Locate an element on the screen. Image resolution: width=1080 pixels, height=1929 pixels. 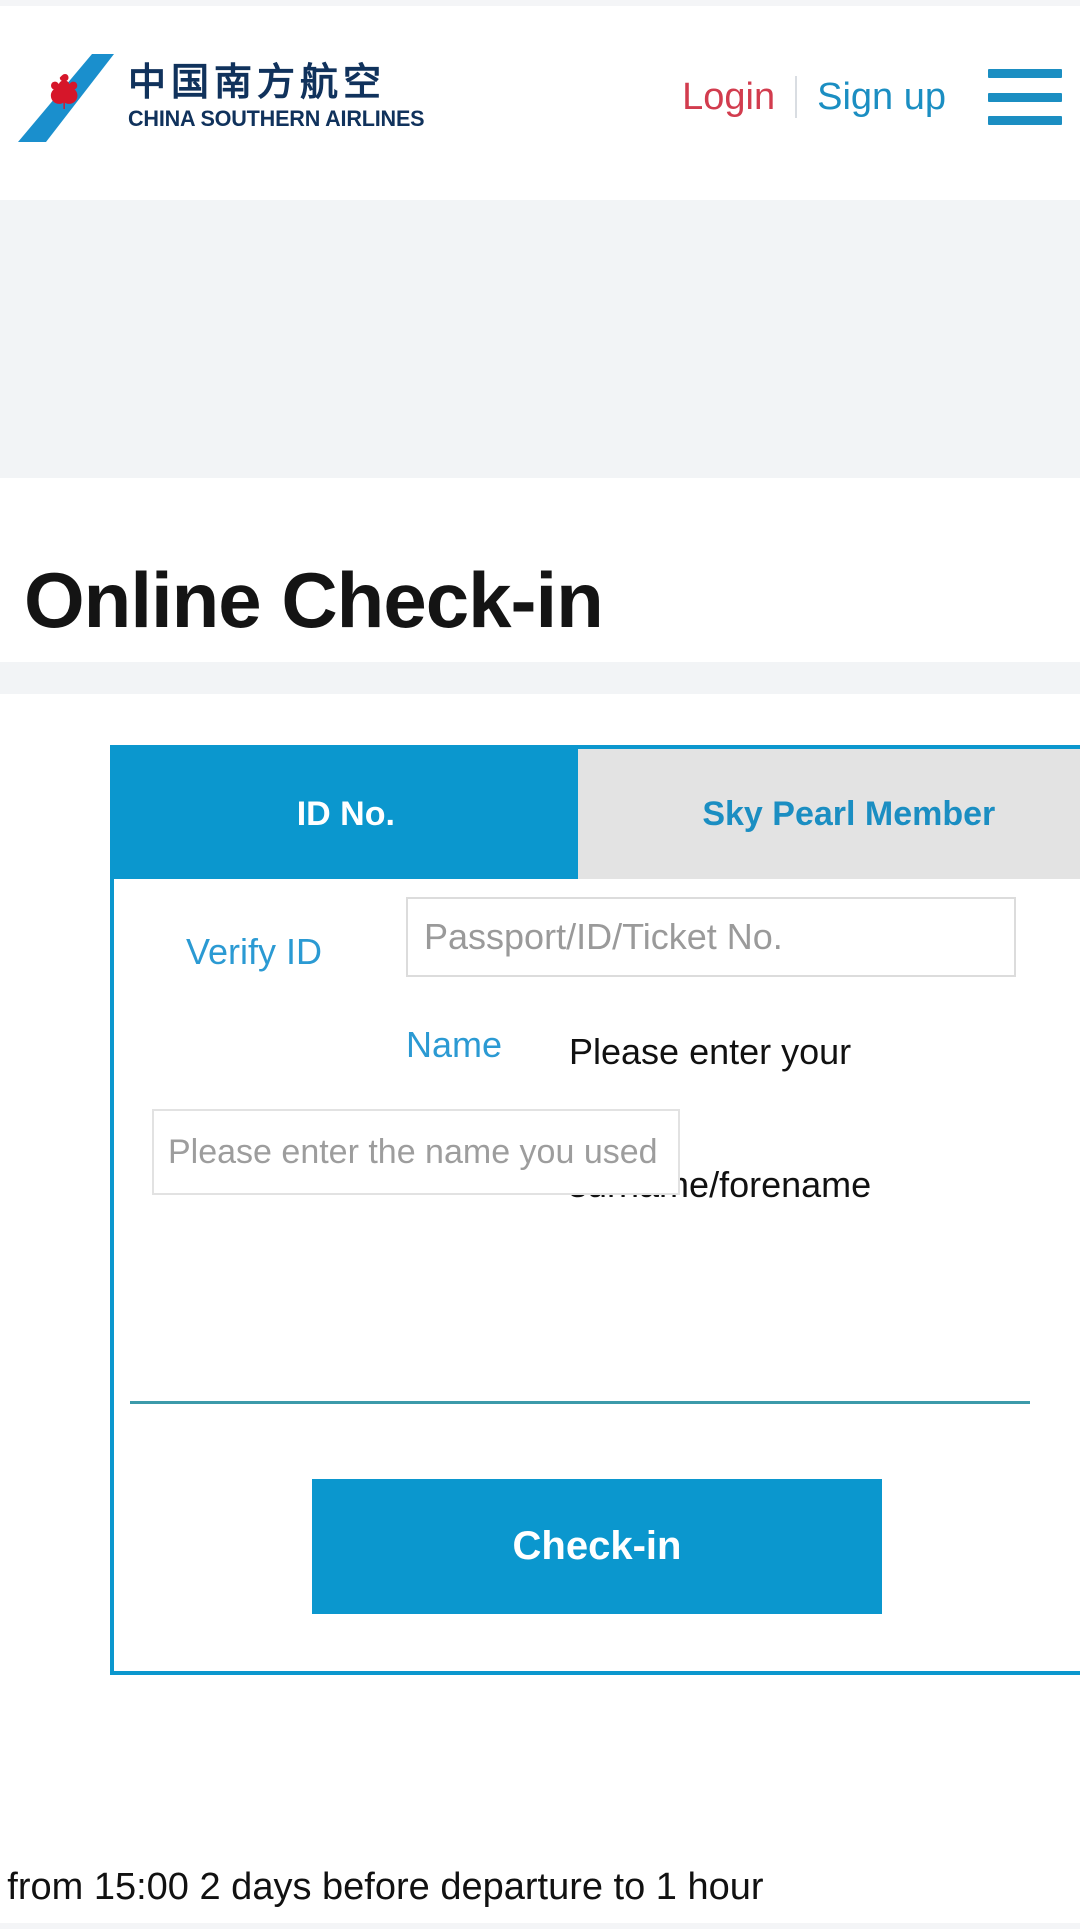
tab-id-no-label: ID No. is located at coordinates (345, 813).